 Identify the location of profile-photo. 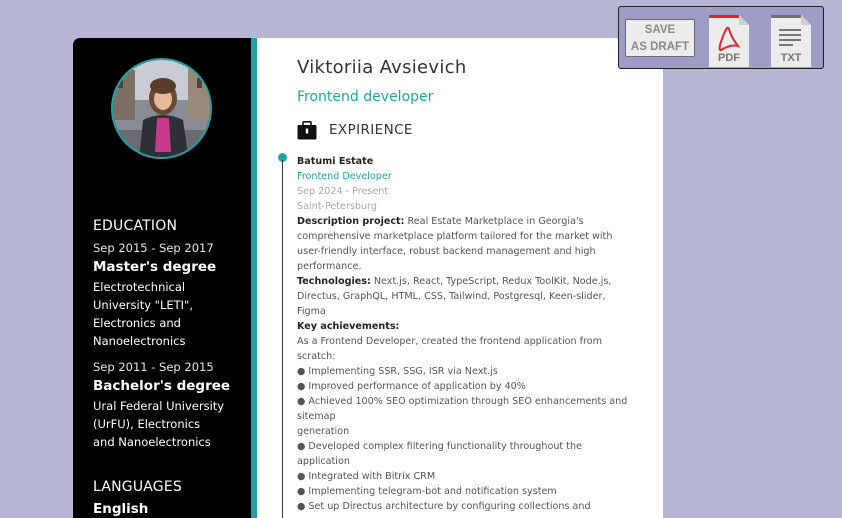
(161, 108).